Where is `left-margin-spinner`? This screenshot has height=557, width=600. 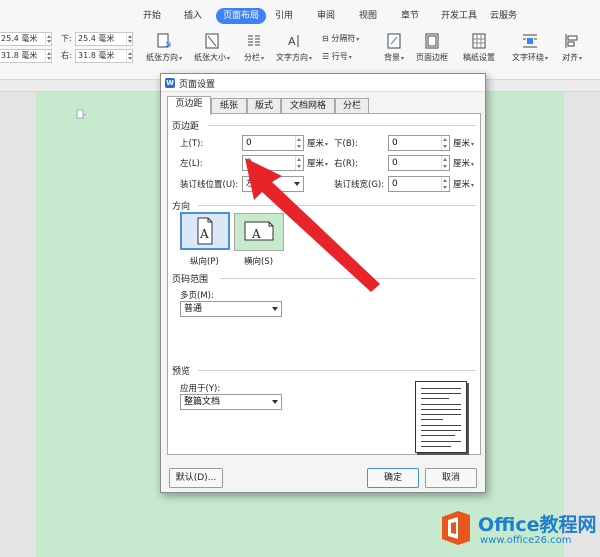
left-margin-spinner is located at coordinates (48, 56).